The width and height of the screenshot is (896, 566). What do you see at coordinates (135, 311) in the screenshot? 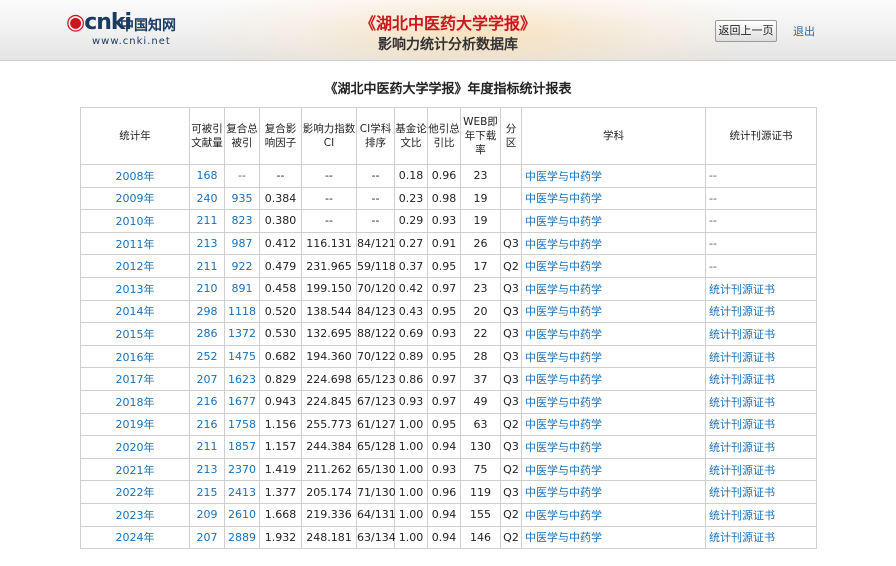
I see `cell-year: 2014年` at bounding box center [135, 311].